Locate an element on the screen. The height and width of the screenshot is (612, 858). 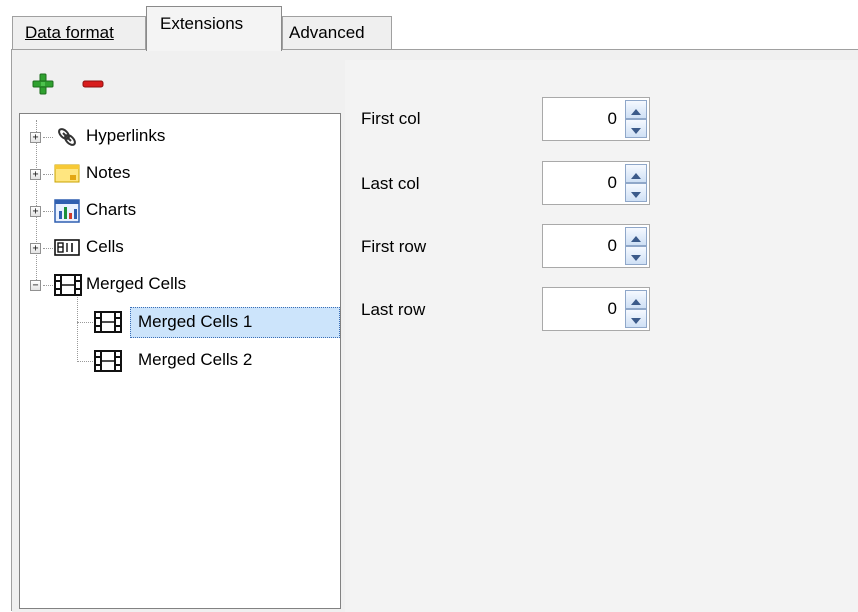
cell-icon is located at coordinates (67, 250).